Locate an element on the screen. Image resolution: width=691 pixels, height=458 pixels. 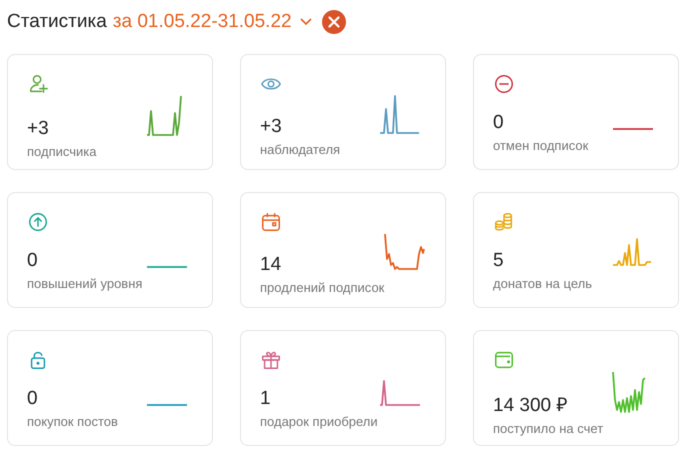
period-dropdown: за 01.05.22-31.05.22 is located at coordinates (212, 22).